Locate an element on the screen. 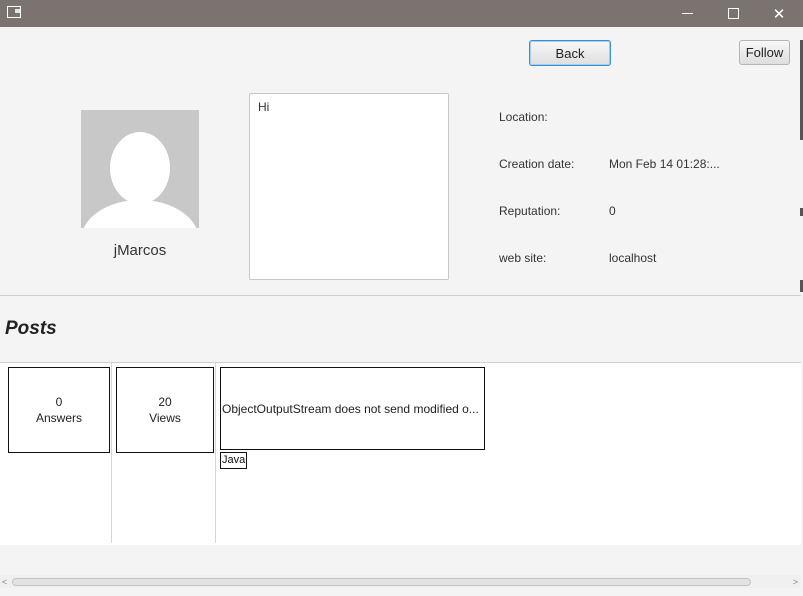 The image size is (803, 596). avatar-body is located at coordinates (140, 214).